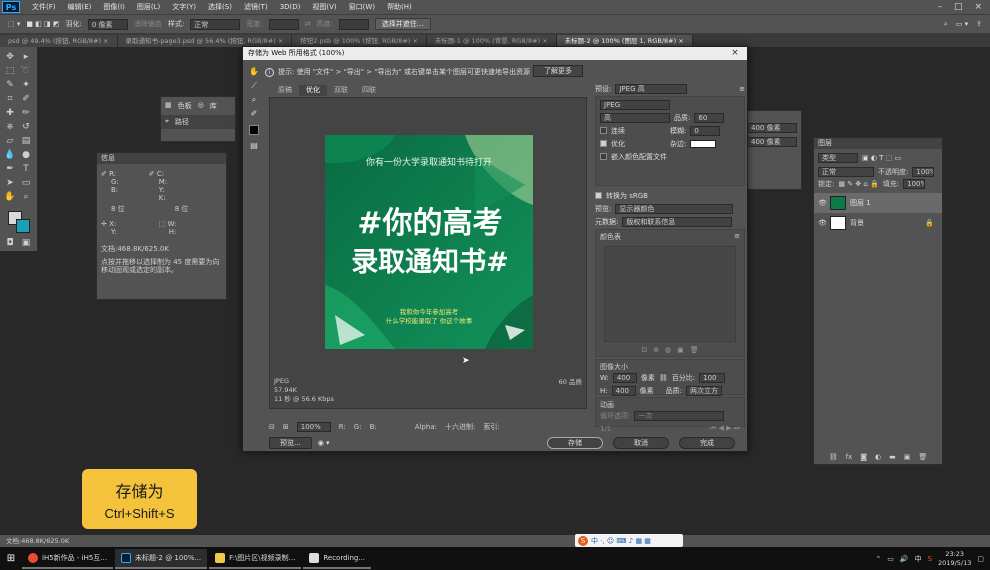 This screenshot has width=990, height=570. Describe the element at coordinates (10, 141) in the screenshot. I see `eraser-tool-icon: ▱` at that location.